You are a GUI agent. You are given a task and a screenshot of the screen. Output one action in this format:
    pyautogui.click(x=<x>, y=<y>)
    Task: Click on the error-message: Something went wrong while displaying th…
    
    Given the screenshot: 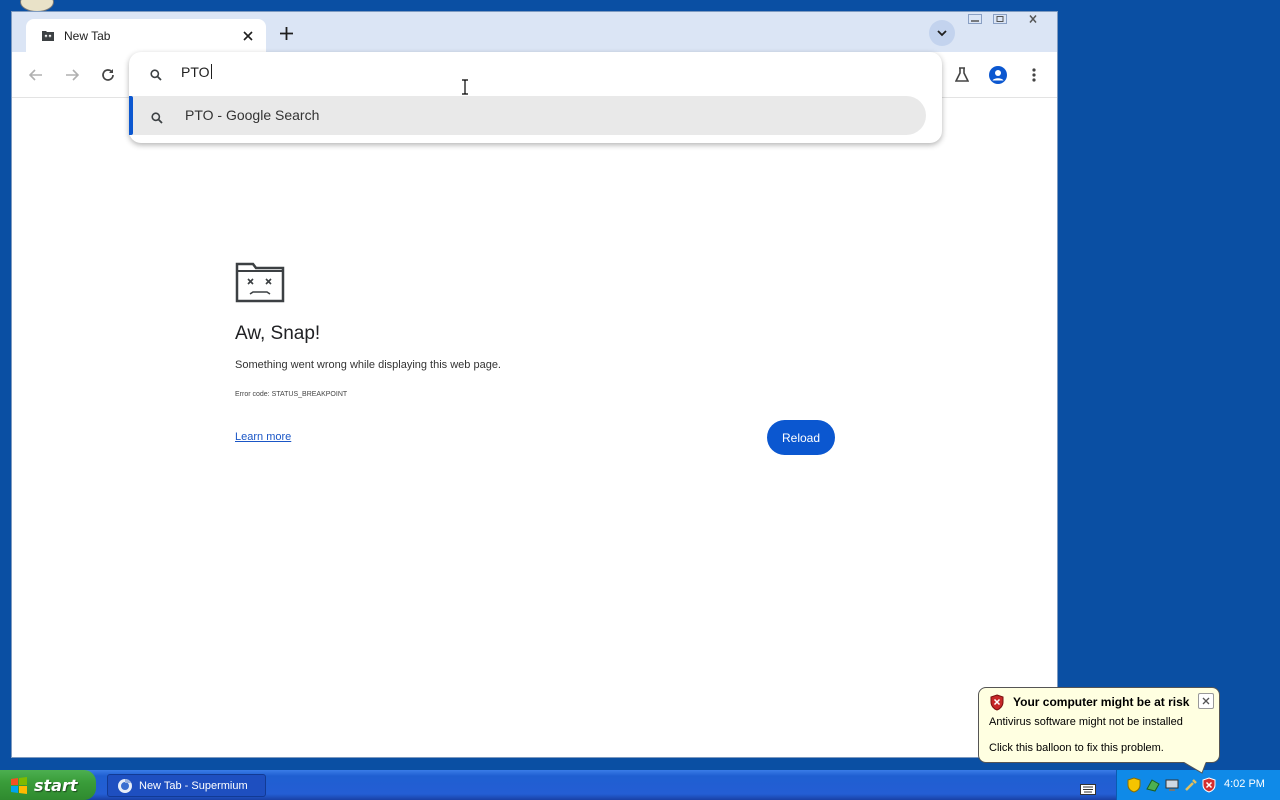 What is the action you would take?
    pyautogui.click(x=368, y=365)
    